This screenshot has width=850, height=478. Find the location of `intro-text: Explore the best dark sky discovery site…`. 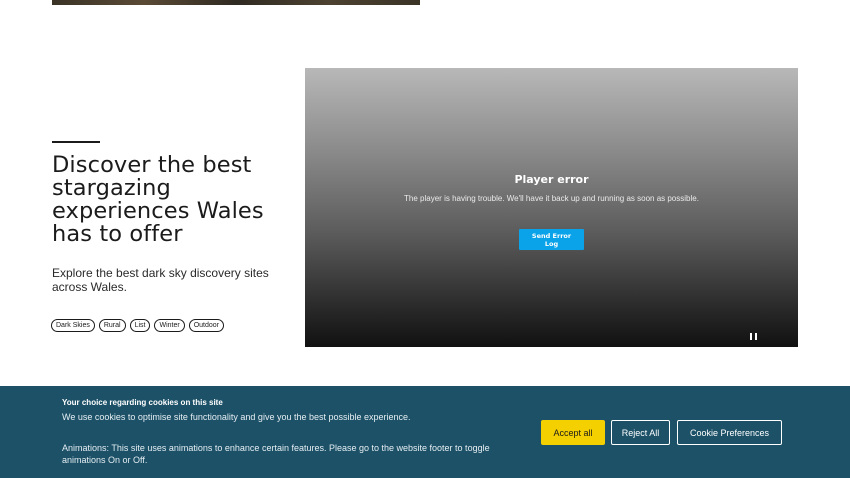

intro-text: Explore the best dark sky discovery site… is located at coordinates (160, 280).